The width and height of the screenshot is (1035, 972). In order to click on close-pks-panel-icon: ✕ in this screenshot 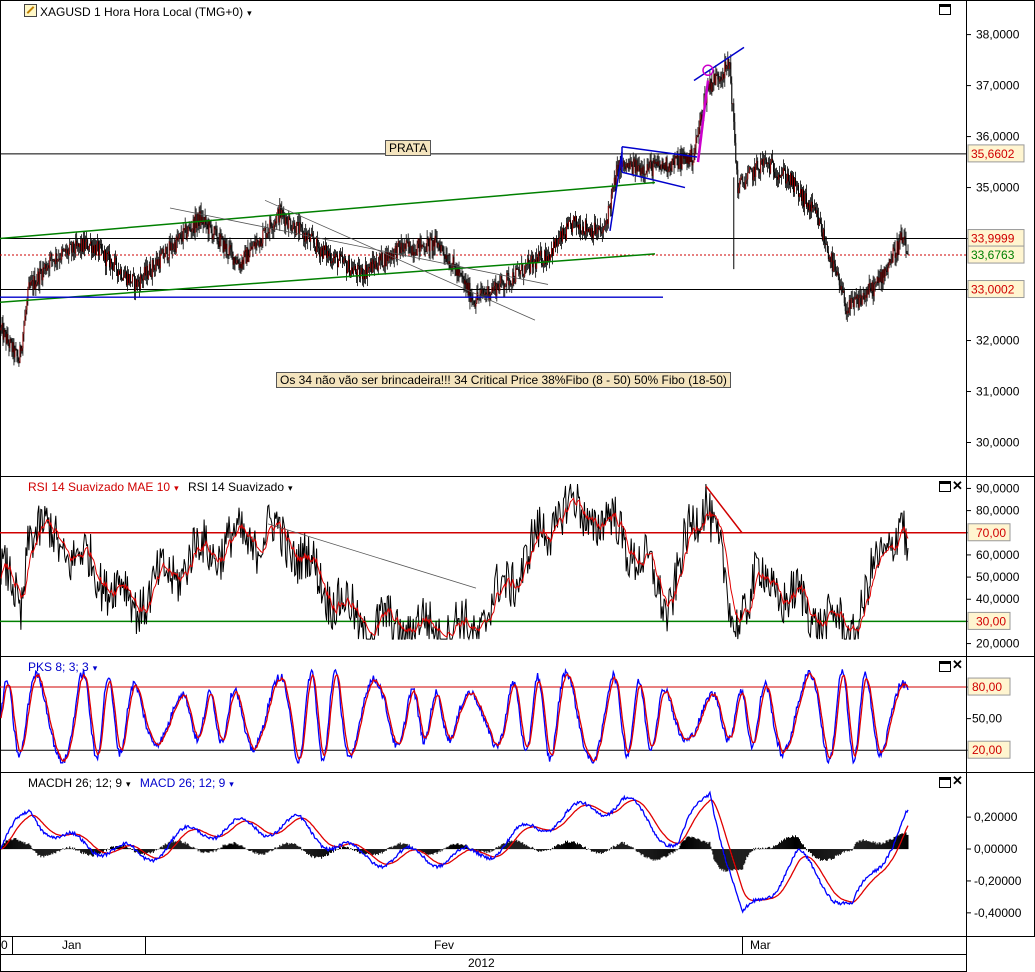, I will do `click(957, 664)`.